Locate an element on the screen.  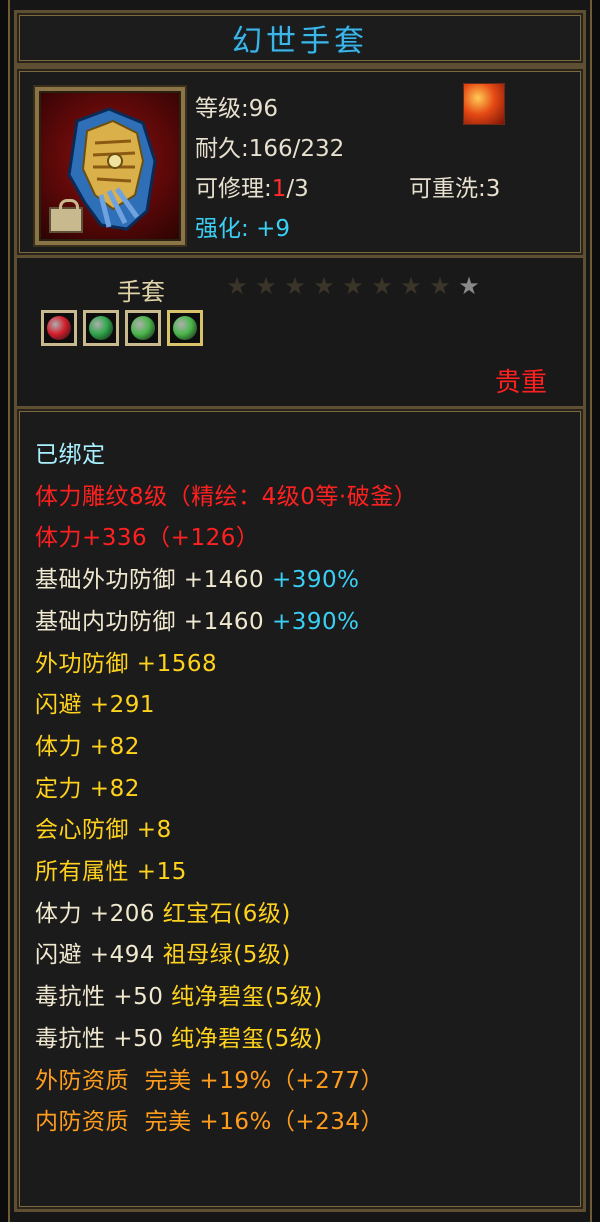
repair-label: 可修理: is located at coordinates (233, 189).